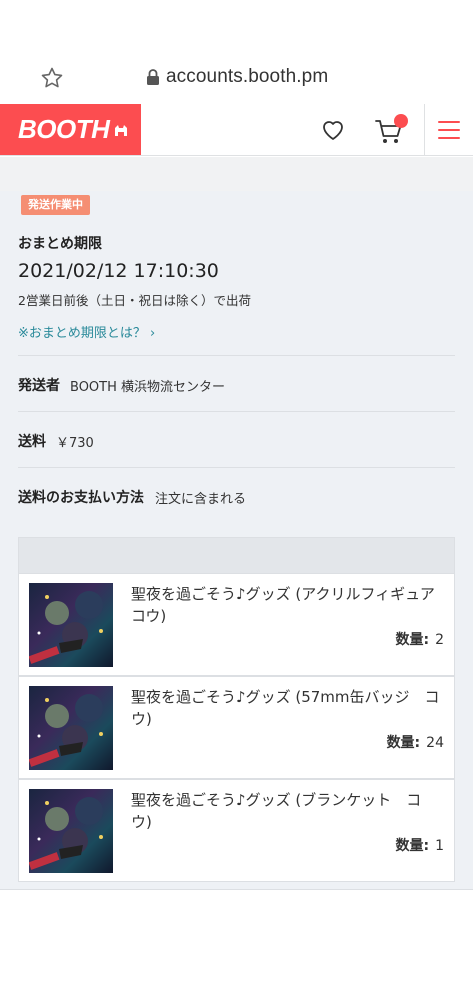 This screenshot has width=473, height=999. What do you see at coordinates (39, 386) in the screenshot?
I see `sender-label: 発送者` at bounding box center [39, 386].